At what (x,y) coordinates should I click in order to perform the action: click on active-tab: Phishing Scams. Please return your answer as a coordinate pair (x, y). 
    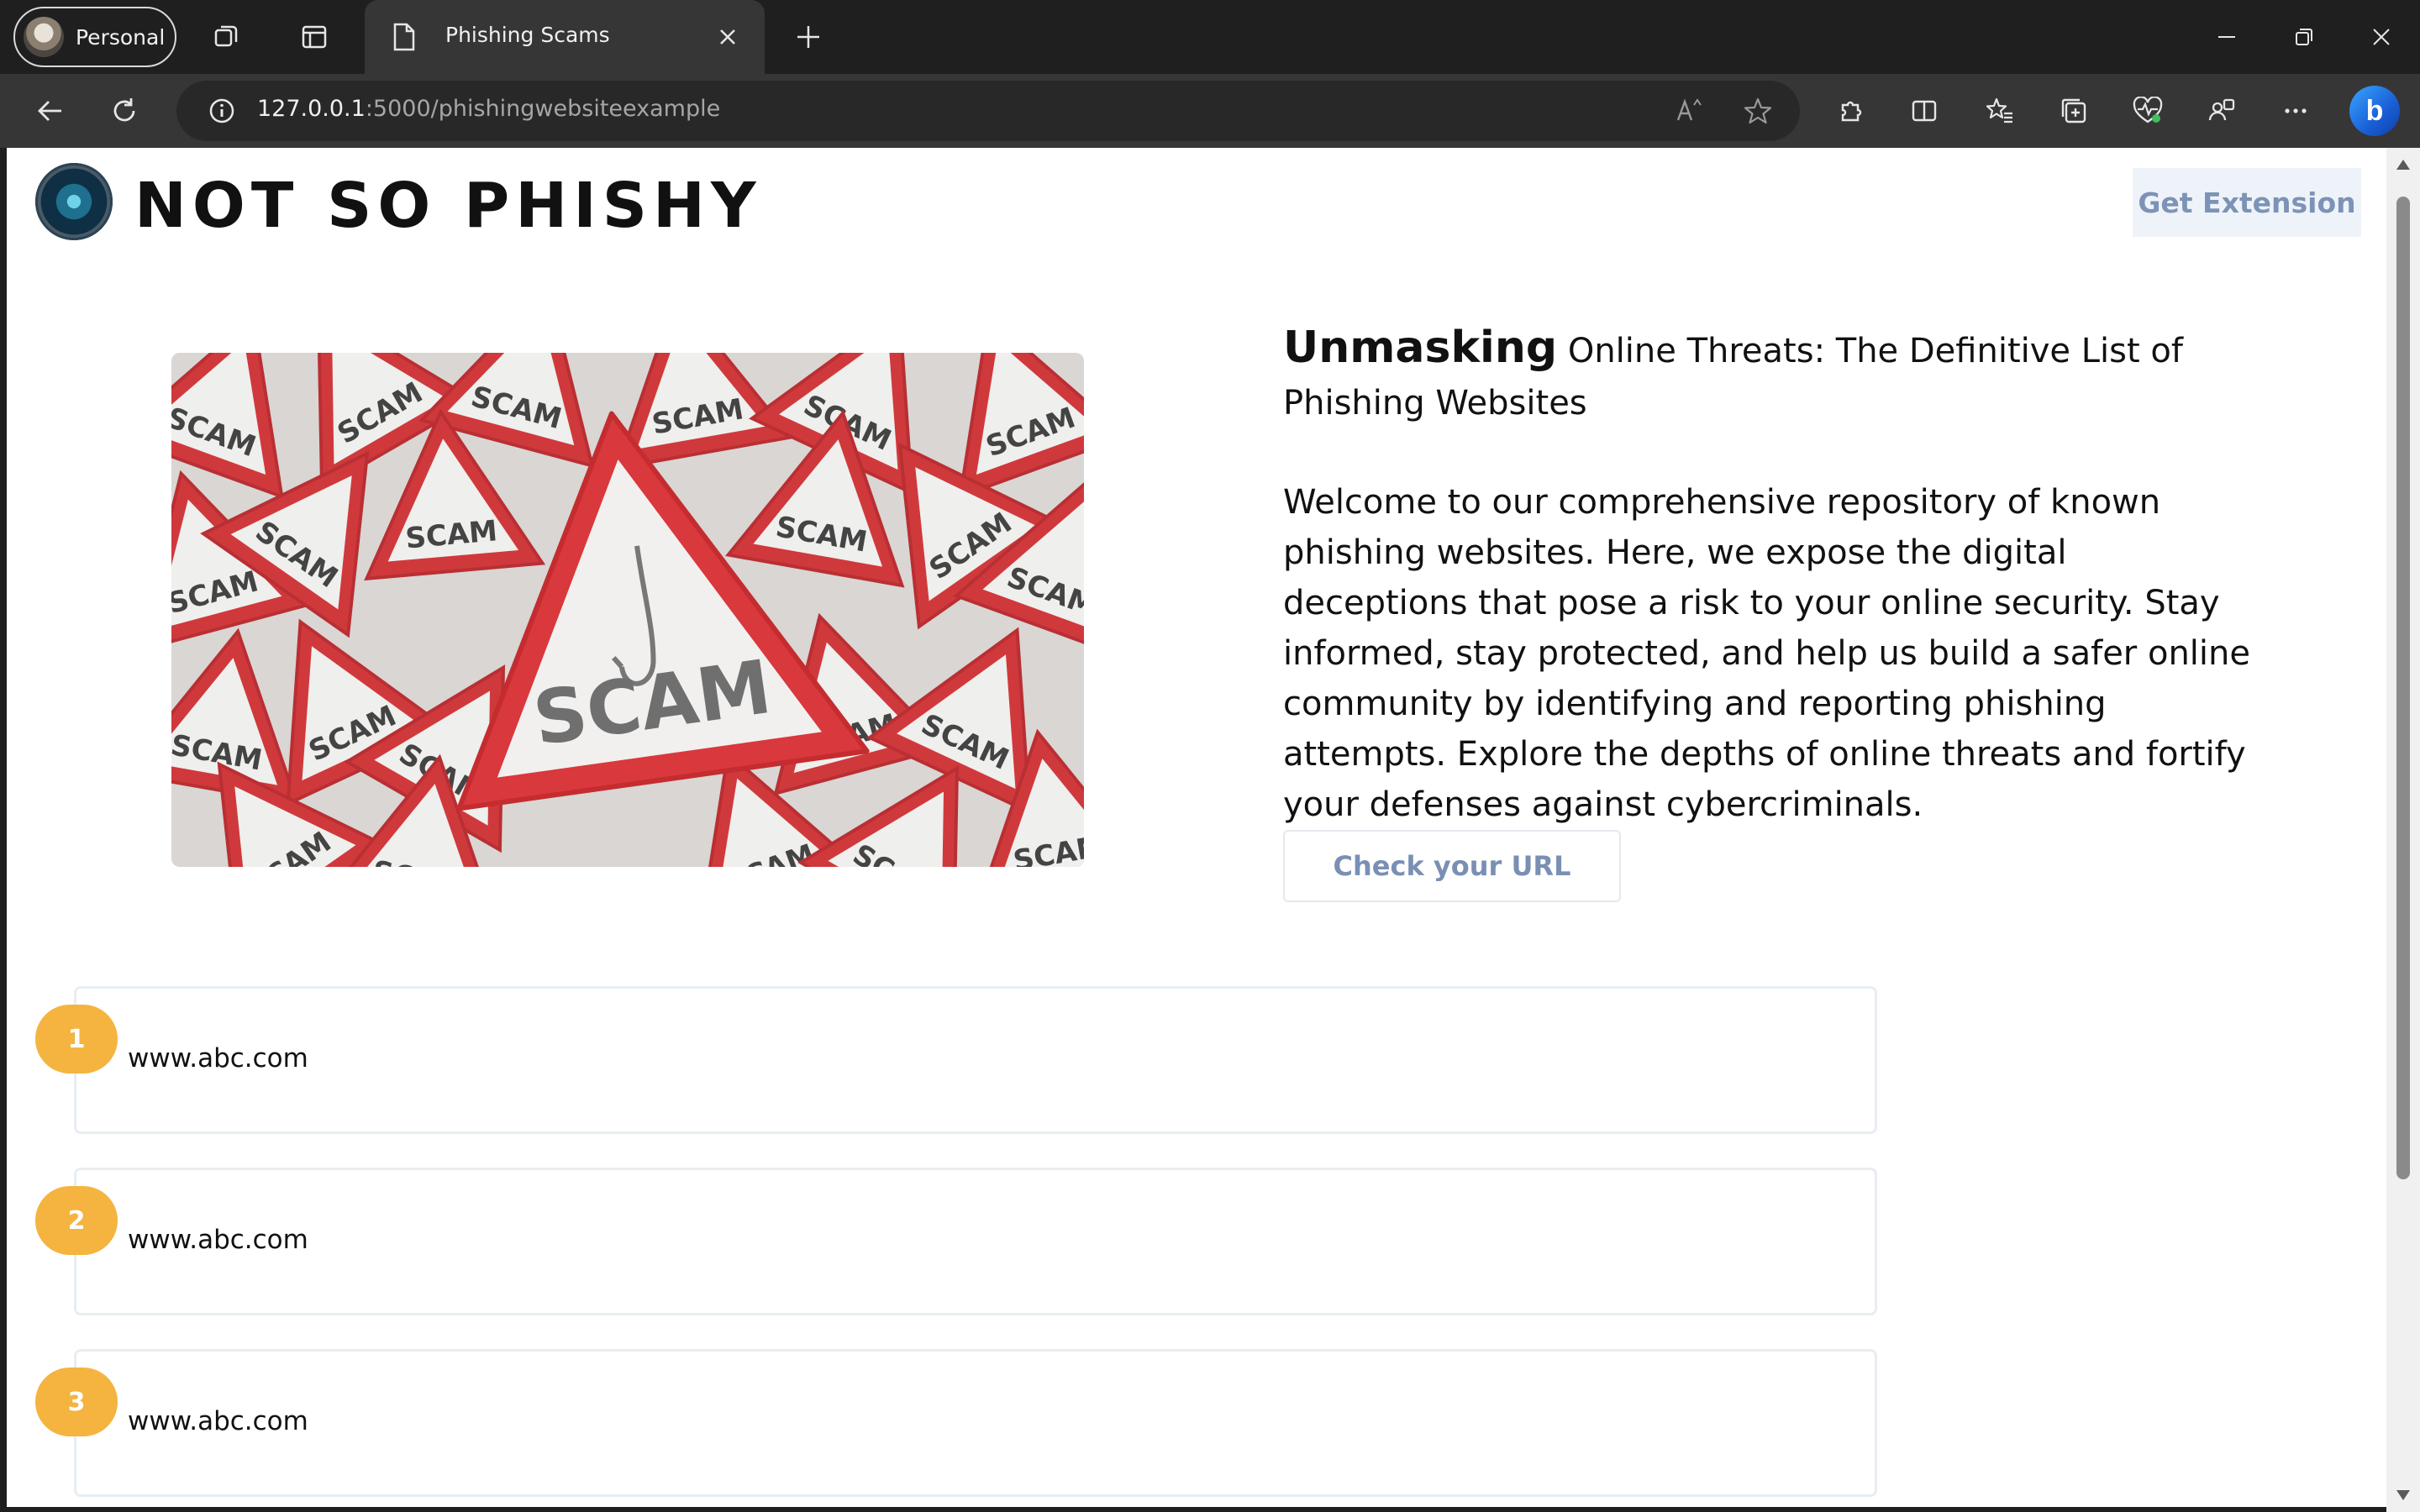
    Looking at the image, I should click on (565, 37).